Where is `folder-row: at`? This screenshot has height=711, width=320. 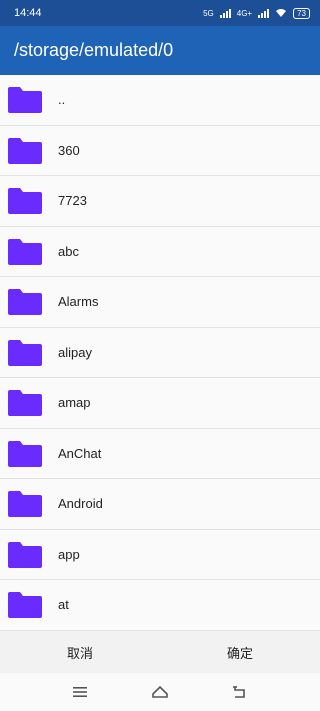
folder-row: at is located at coordinates (160, 605).